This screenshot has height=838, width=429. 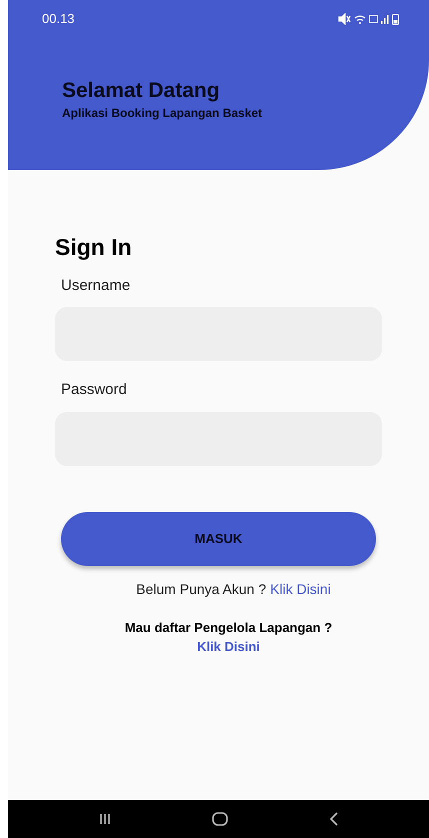 I want to click on manager-link: Klik Disini, so click(x=228, y=646).